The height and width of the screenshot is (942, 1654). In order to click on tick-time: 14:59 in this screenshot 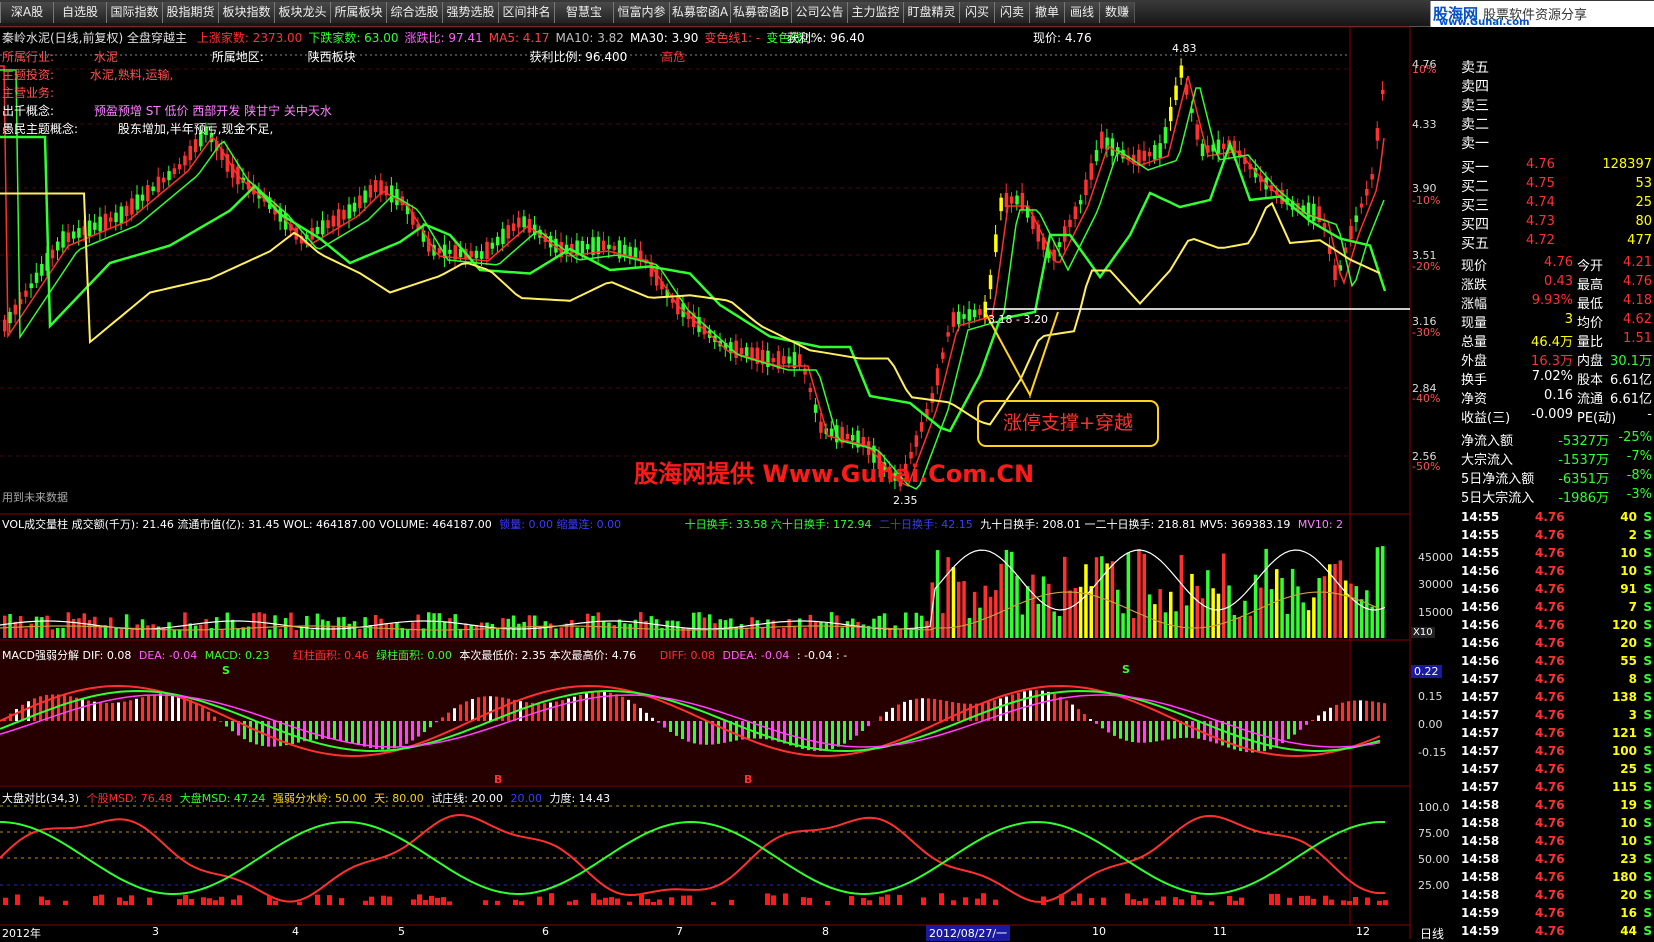, I will do `click(1480, 931)`.